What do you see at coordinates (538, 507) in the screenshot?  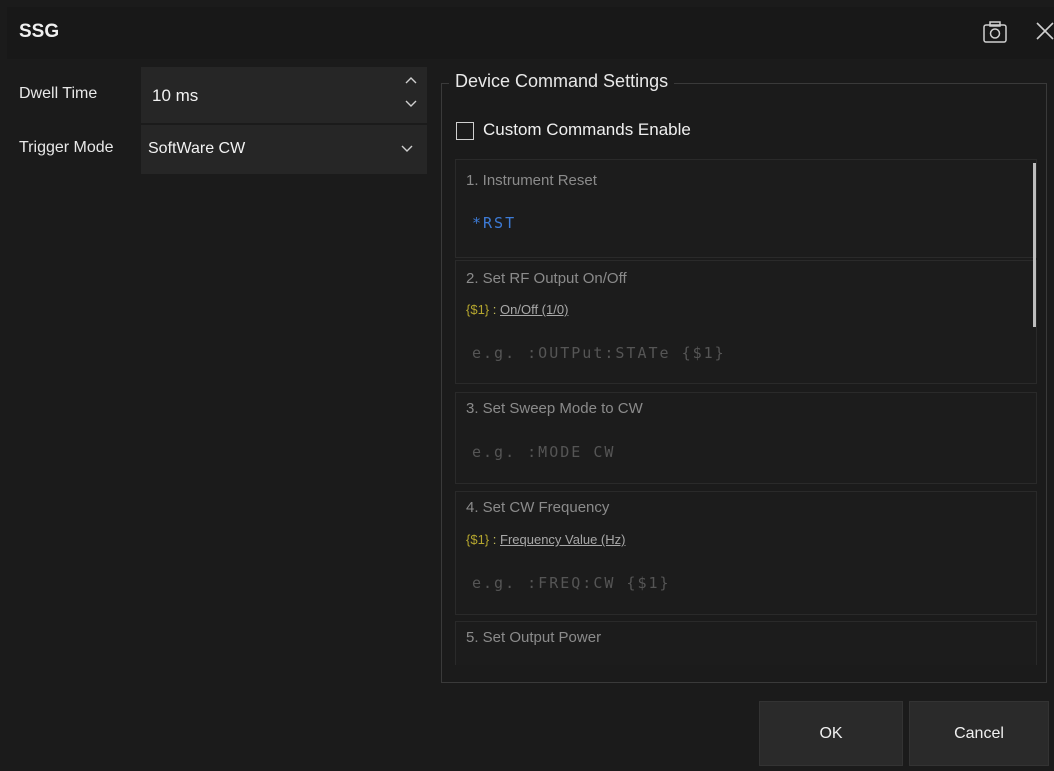 I see `command-title: 4. Set CW Frequency` at bounding box center [538, 507].